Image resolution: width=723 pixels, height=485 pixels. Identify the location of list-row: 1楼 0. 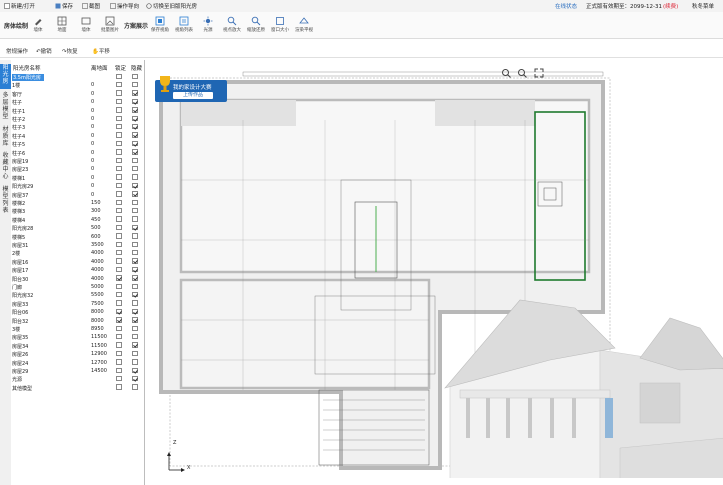
(77, 85).